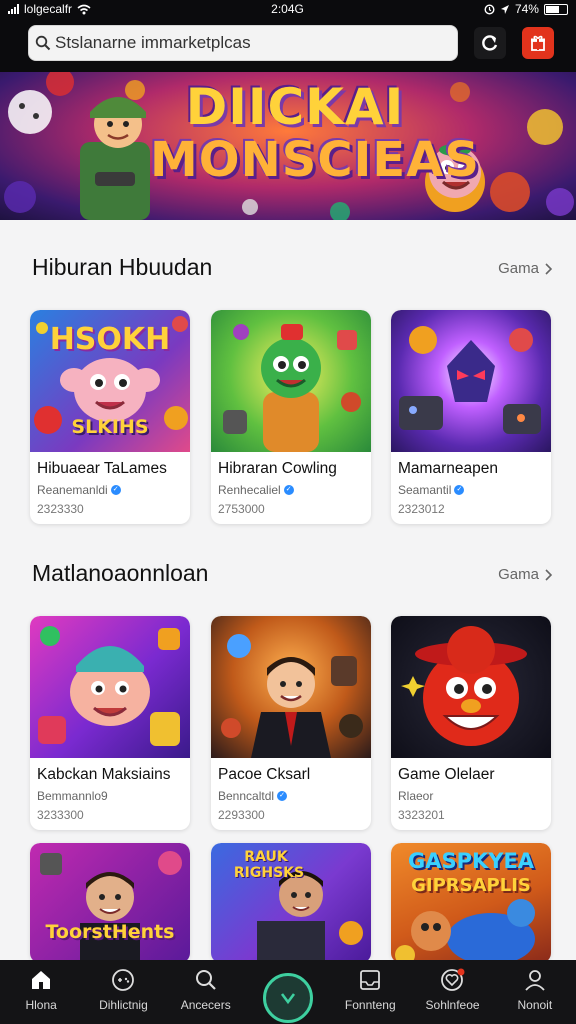 The image size is (576, 1024). Describe the element at coordinates (84, 9) in the screenshot. I see `wifi-icon` at that location.